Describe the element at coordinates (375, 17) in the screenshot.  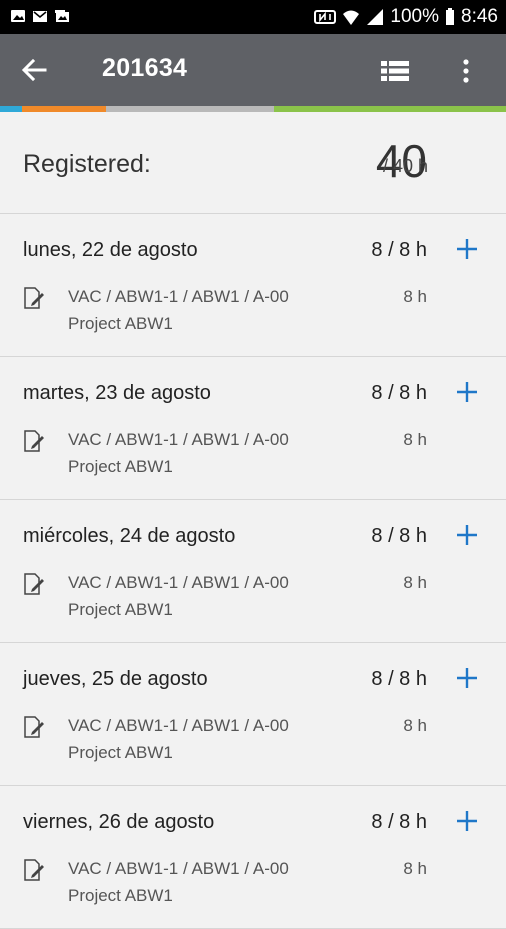
I see `signal-icon` at that location.